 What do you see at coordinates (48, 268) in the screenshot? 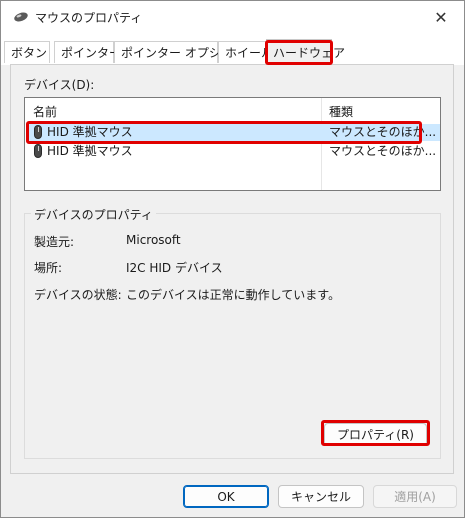
I see `location-label: 場所:` at bounding box center [48, 268].